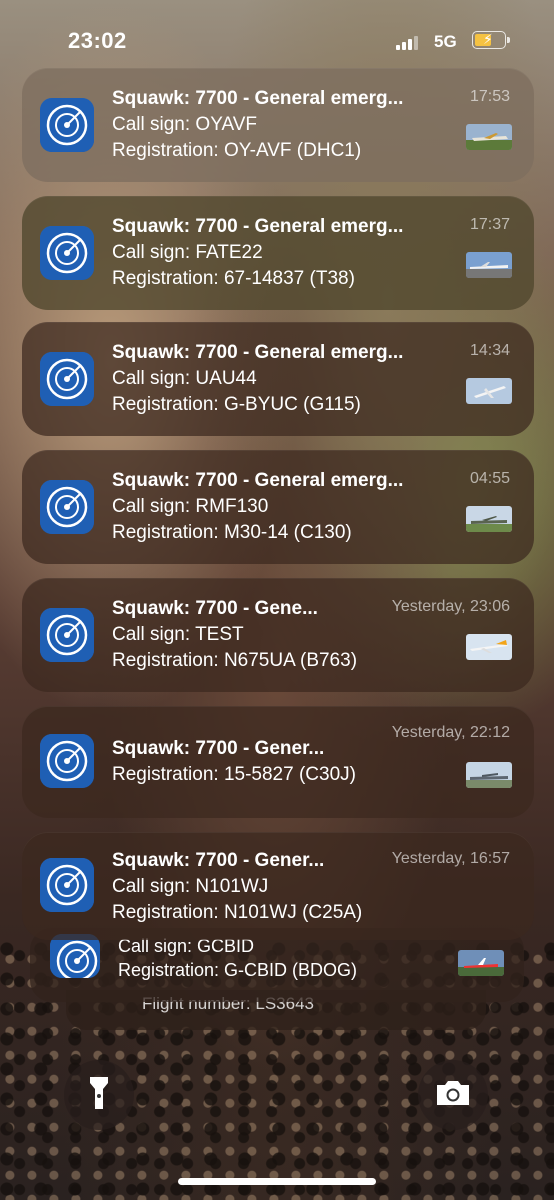 This screenshot has width=554, height=1200. I want to click on notification-callsign: Call sign: N101WJ, so click(190, 886).